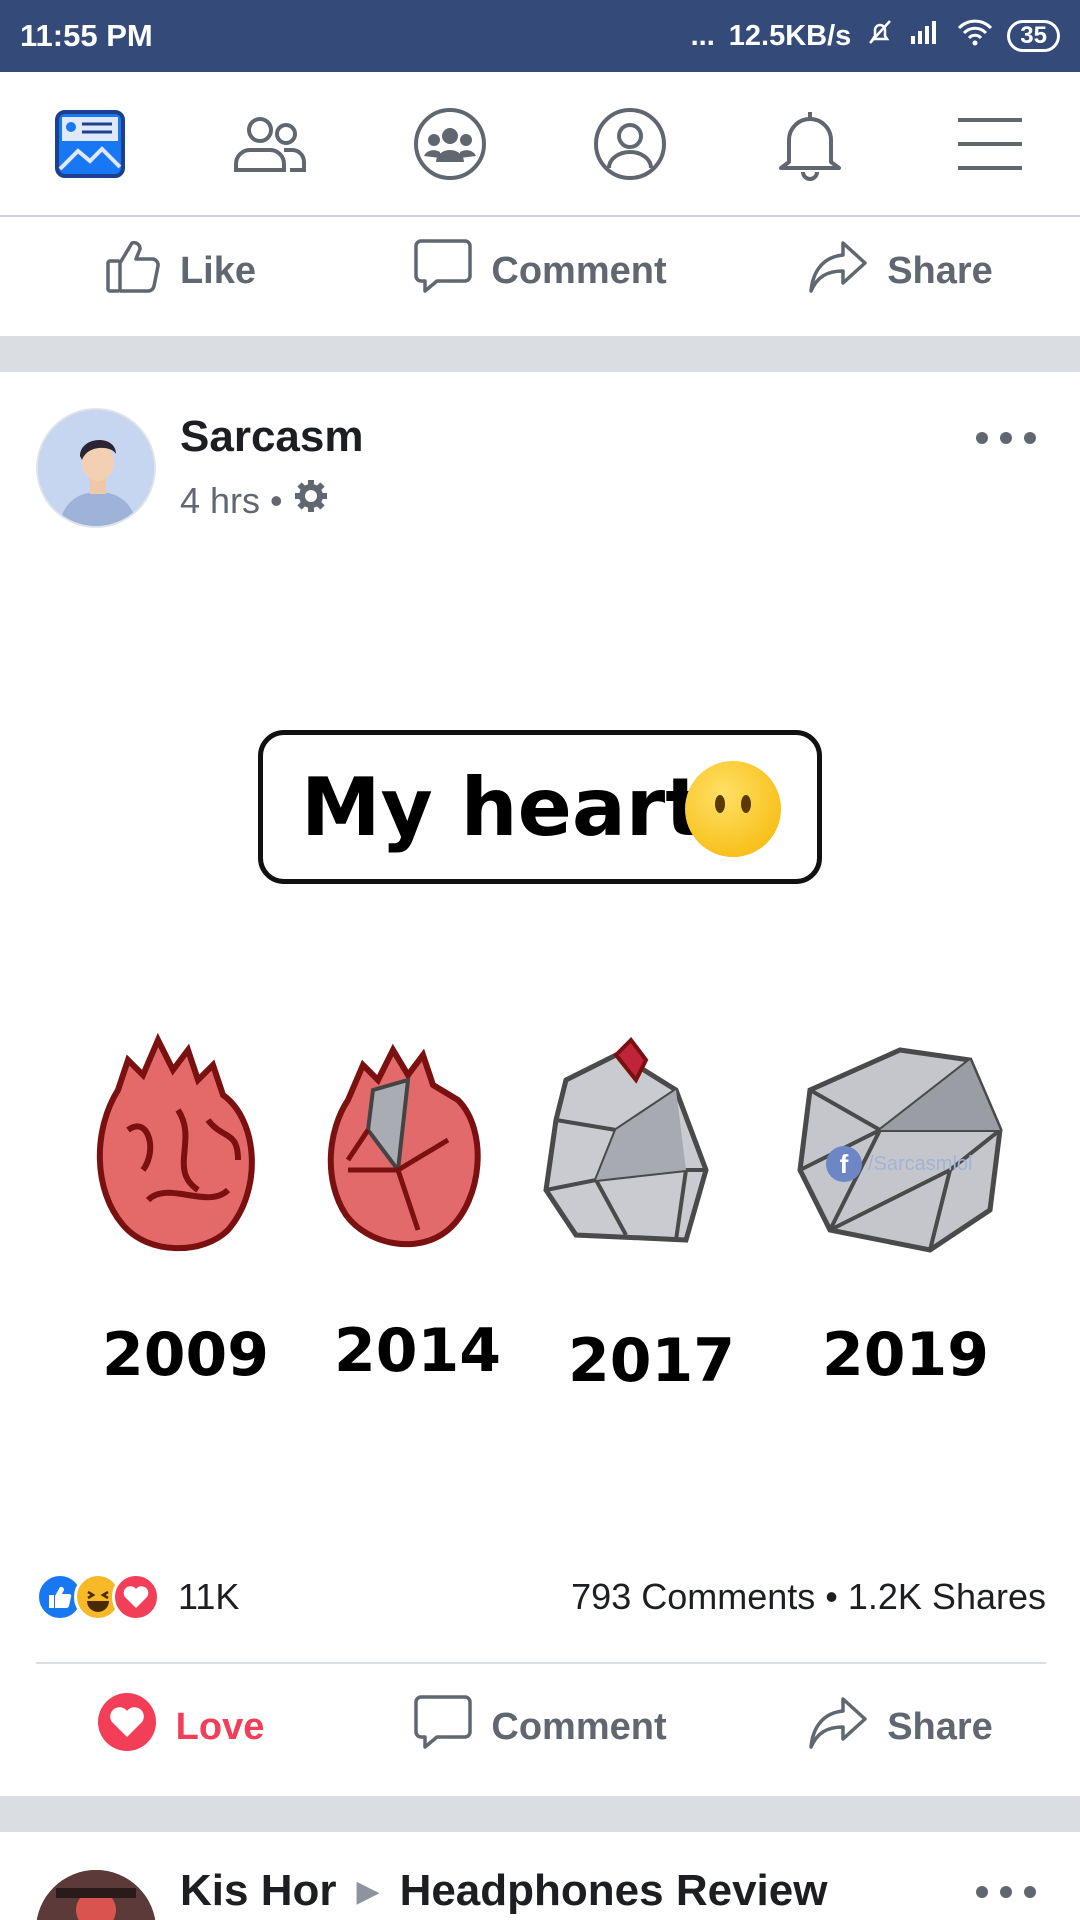  I want to click on year-label: 2017, so click(651, 1361).